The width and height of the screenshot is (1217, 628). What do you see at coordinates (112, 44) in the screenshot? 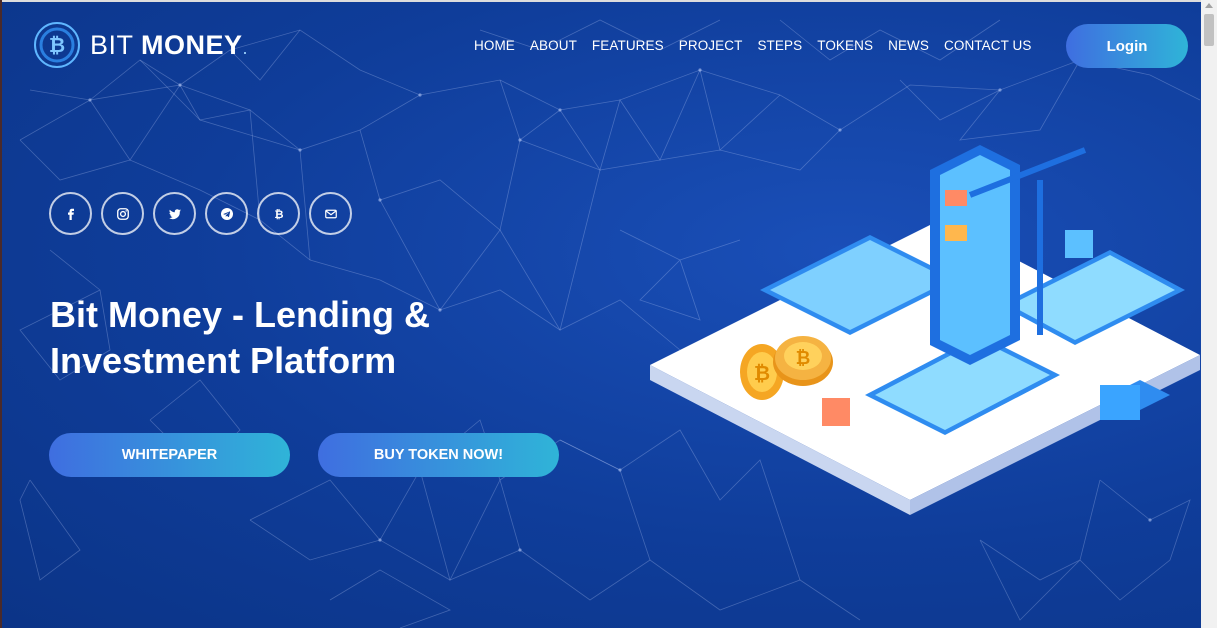
I see `brand-name-light: BIT` at bounding box center [112, 44].